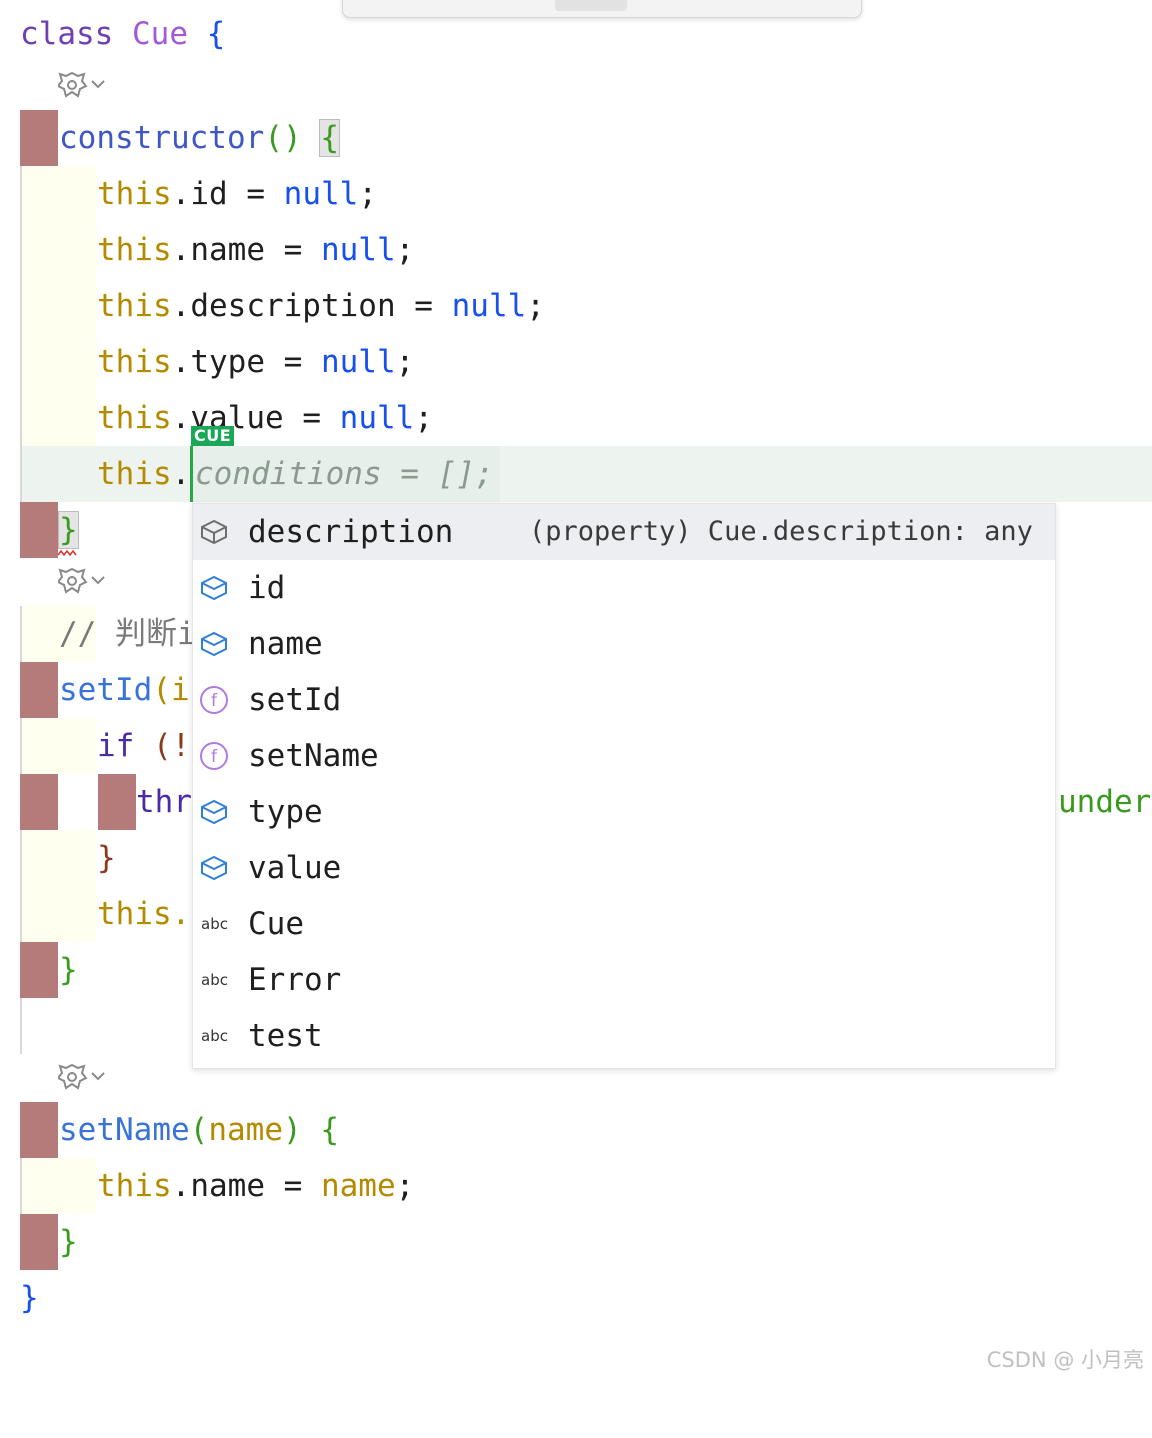 This screenshot has width=1152, height=1438. Describe the element at coordinates (576, 1130) in the screenshot. I see `code-line: setName(name) {` at that location.